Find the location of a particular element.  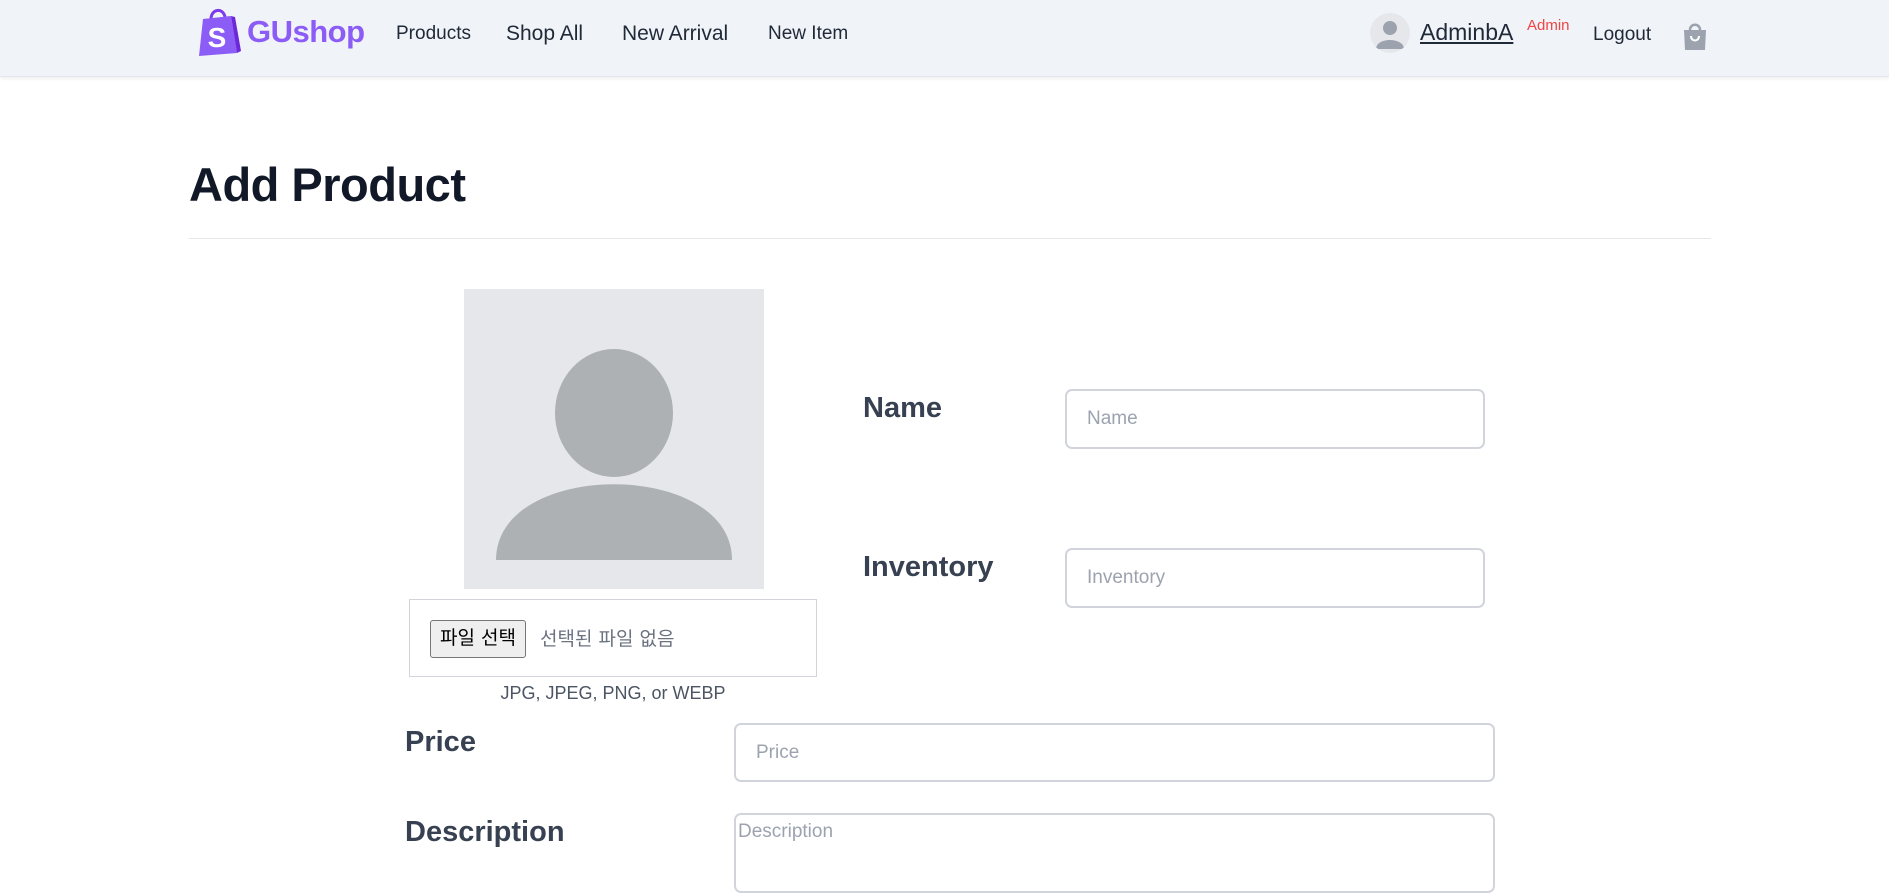

title-divider is located at coordinates (950, 238).